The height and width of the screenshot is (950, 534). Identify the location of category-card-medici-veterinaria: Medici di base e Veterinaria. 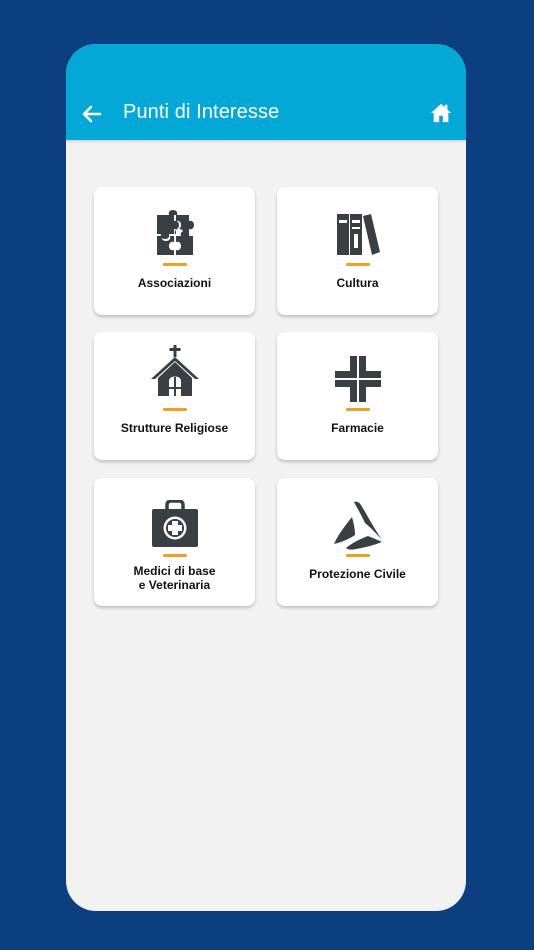
(174, 542).